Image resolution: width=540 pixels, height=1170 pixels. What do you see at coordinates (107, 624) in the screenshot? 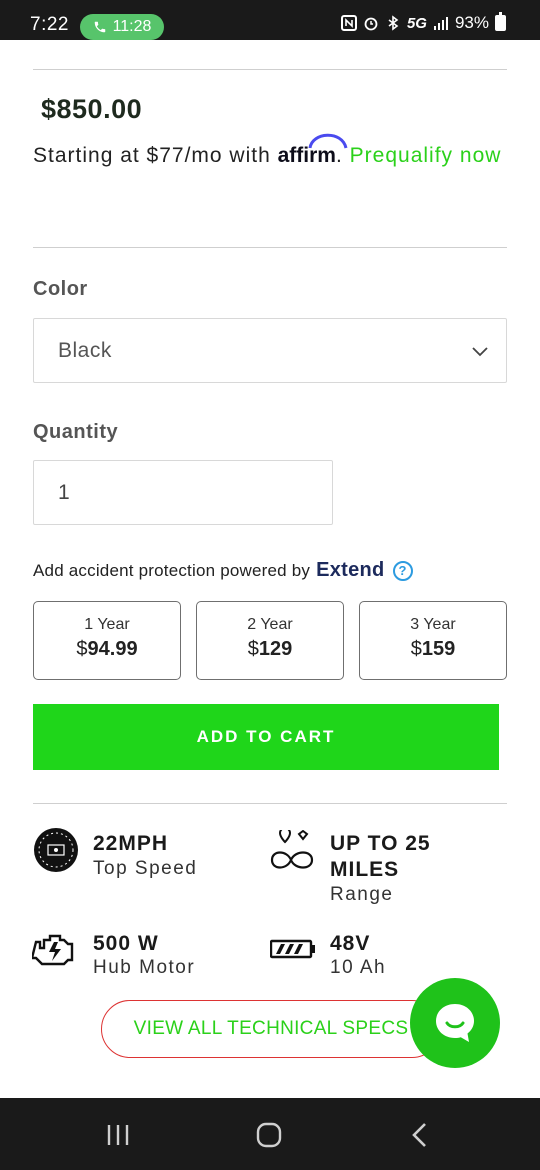
I see `plan-term: 1 Year` at bounding box center [107, 624].